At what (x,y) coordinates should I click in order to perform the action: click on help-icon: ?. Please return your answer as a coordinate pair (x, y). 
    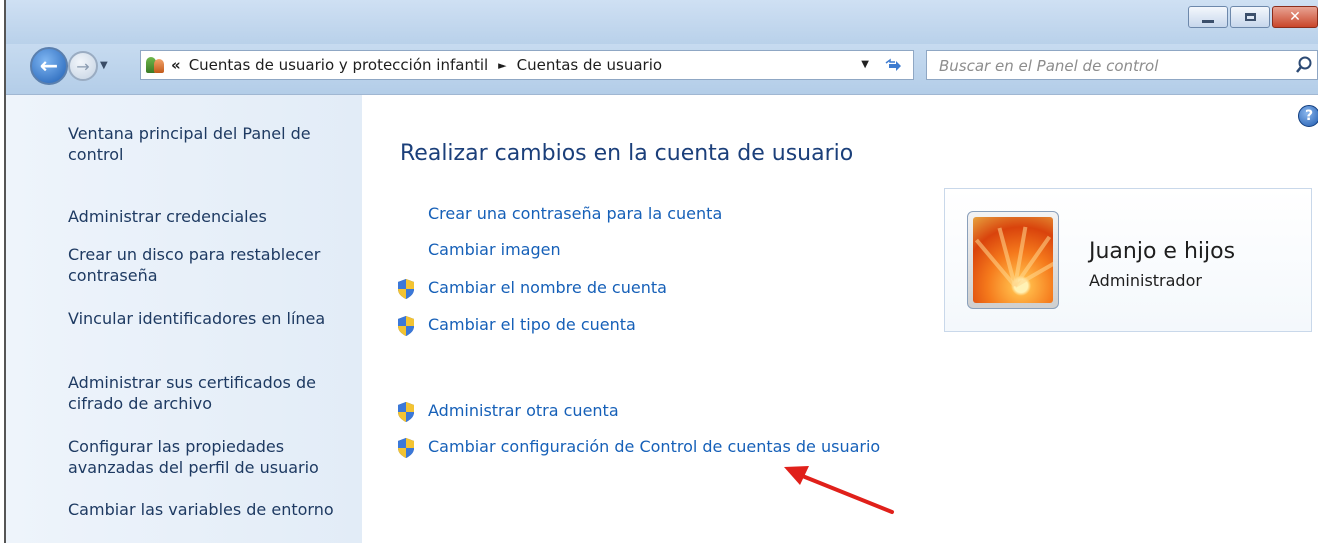
    Looking at the image, I should click on (1308, 116).